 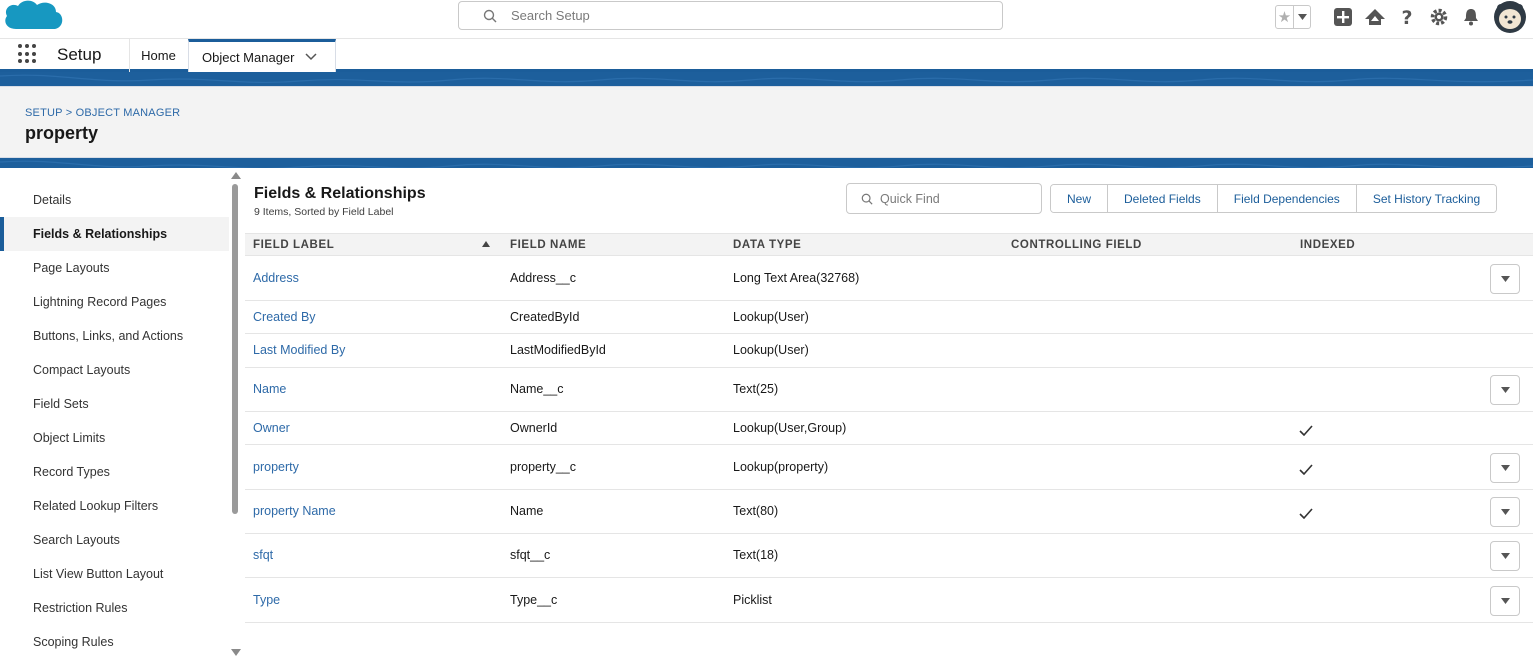 I want to click on sidebar-item-related-lookup-filters: Related Lookup Filters, so click(x=114, y=506).